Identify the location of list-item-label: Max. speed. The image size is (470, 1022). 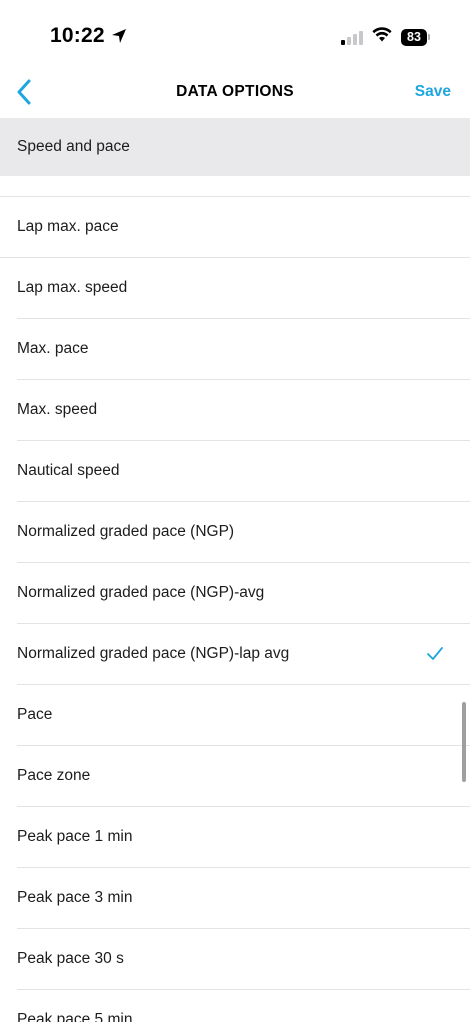
(57, 409).